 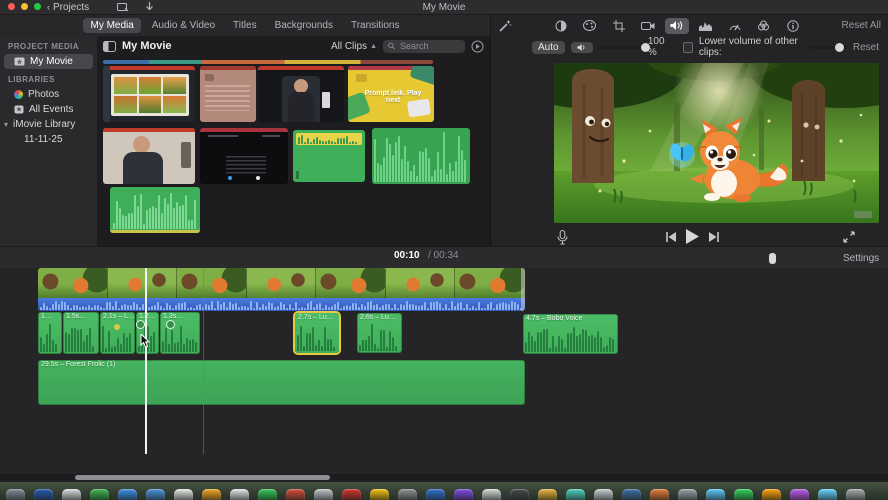 What do you see at coordinates (304, 25) in the screenshot?
I see `tab-backgrounds: Backgrounds` at bounding box center [304, 25].